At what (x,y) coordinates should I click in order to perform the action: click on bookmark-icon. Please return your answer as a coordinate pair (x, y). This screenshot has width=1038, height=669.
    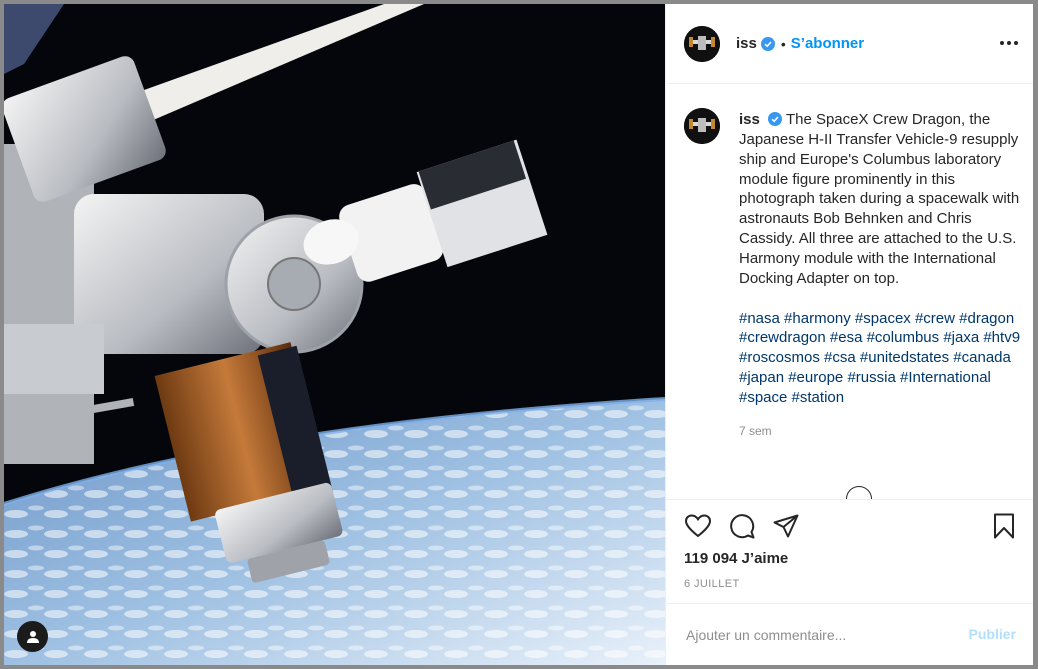
    Looking at the image, I should click on (1004, 526).